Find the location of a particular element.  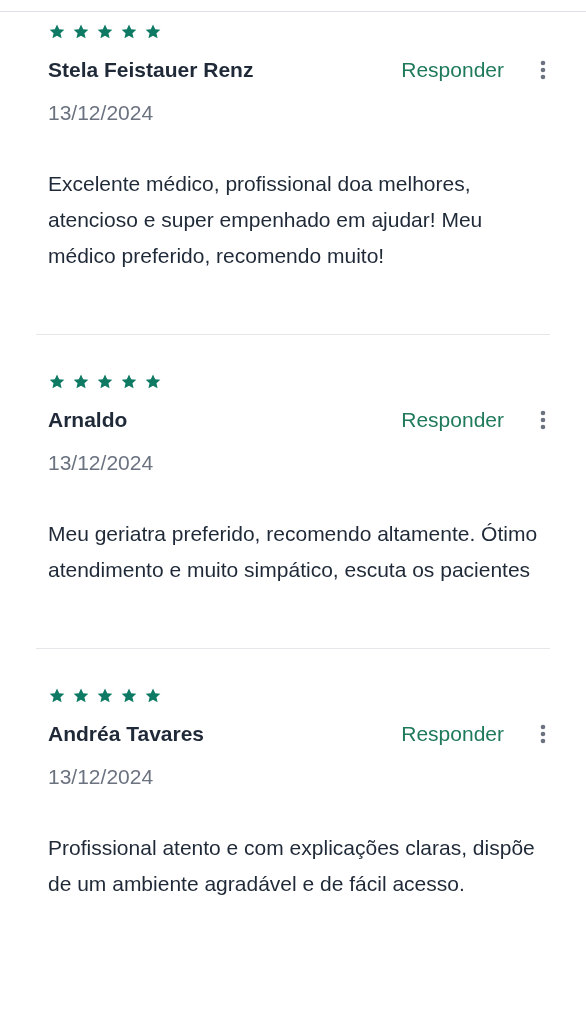

reviewer-name: Andréa Tavares is located at coordinates (127, 734).